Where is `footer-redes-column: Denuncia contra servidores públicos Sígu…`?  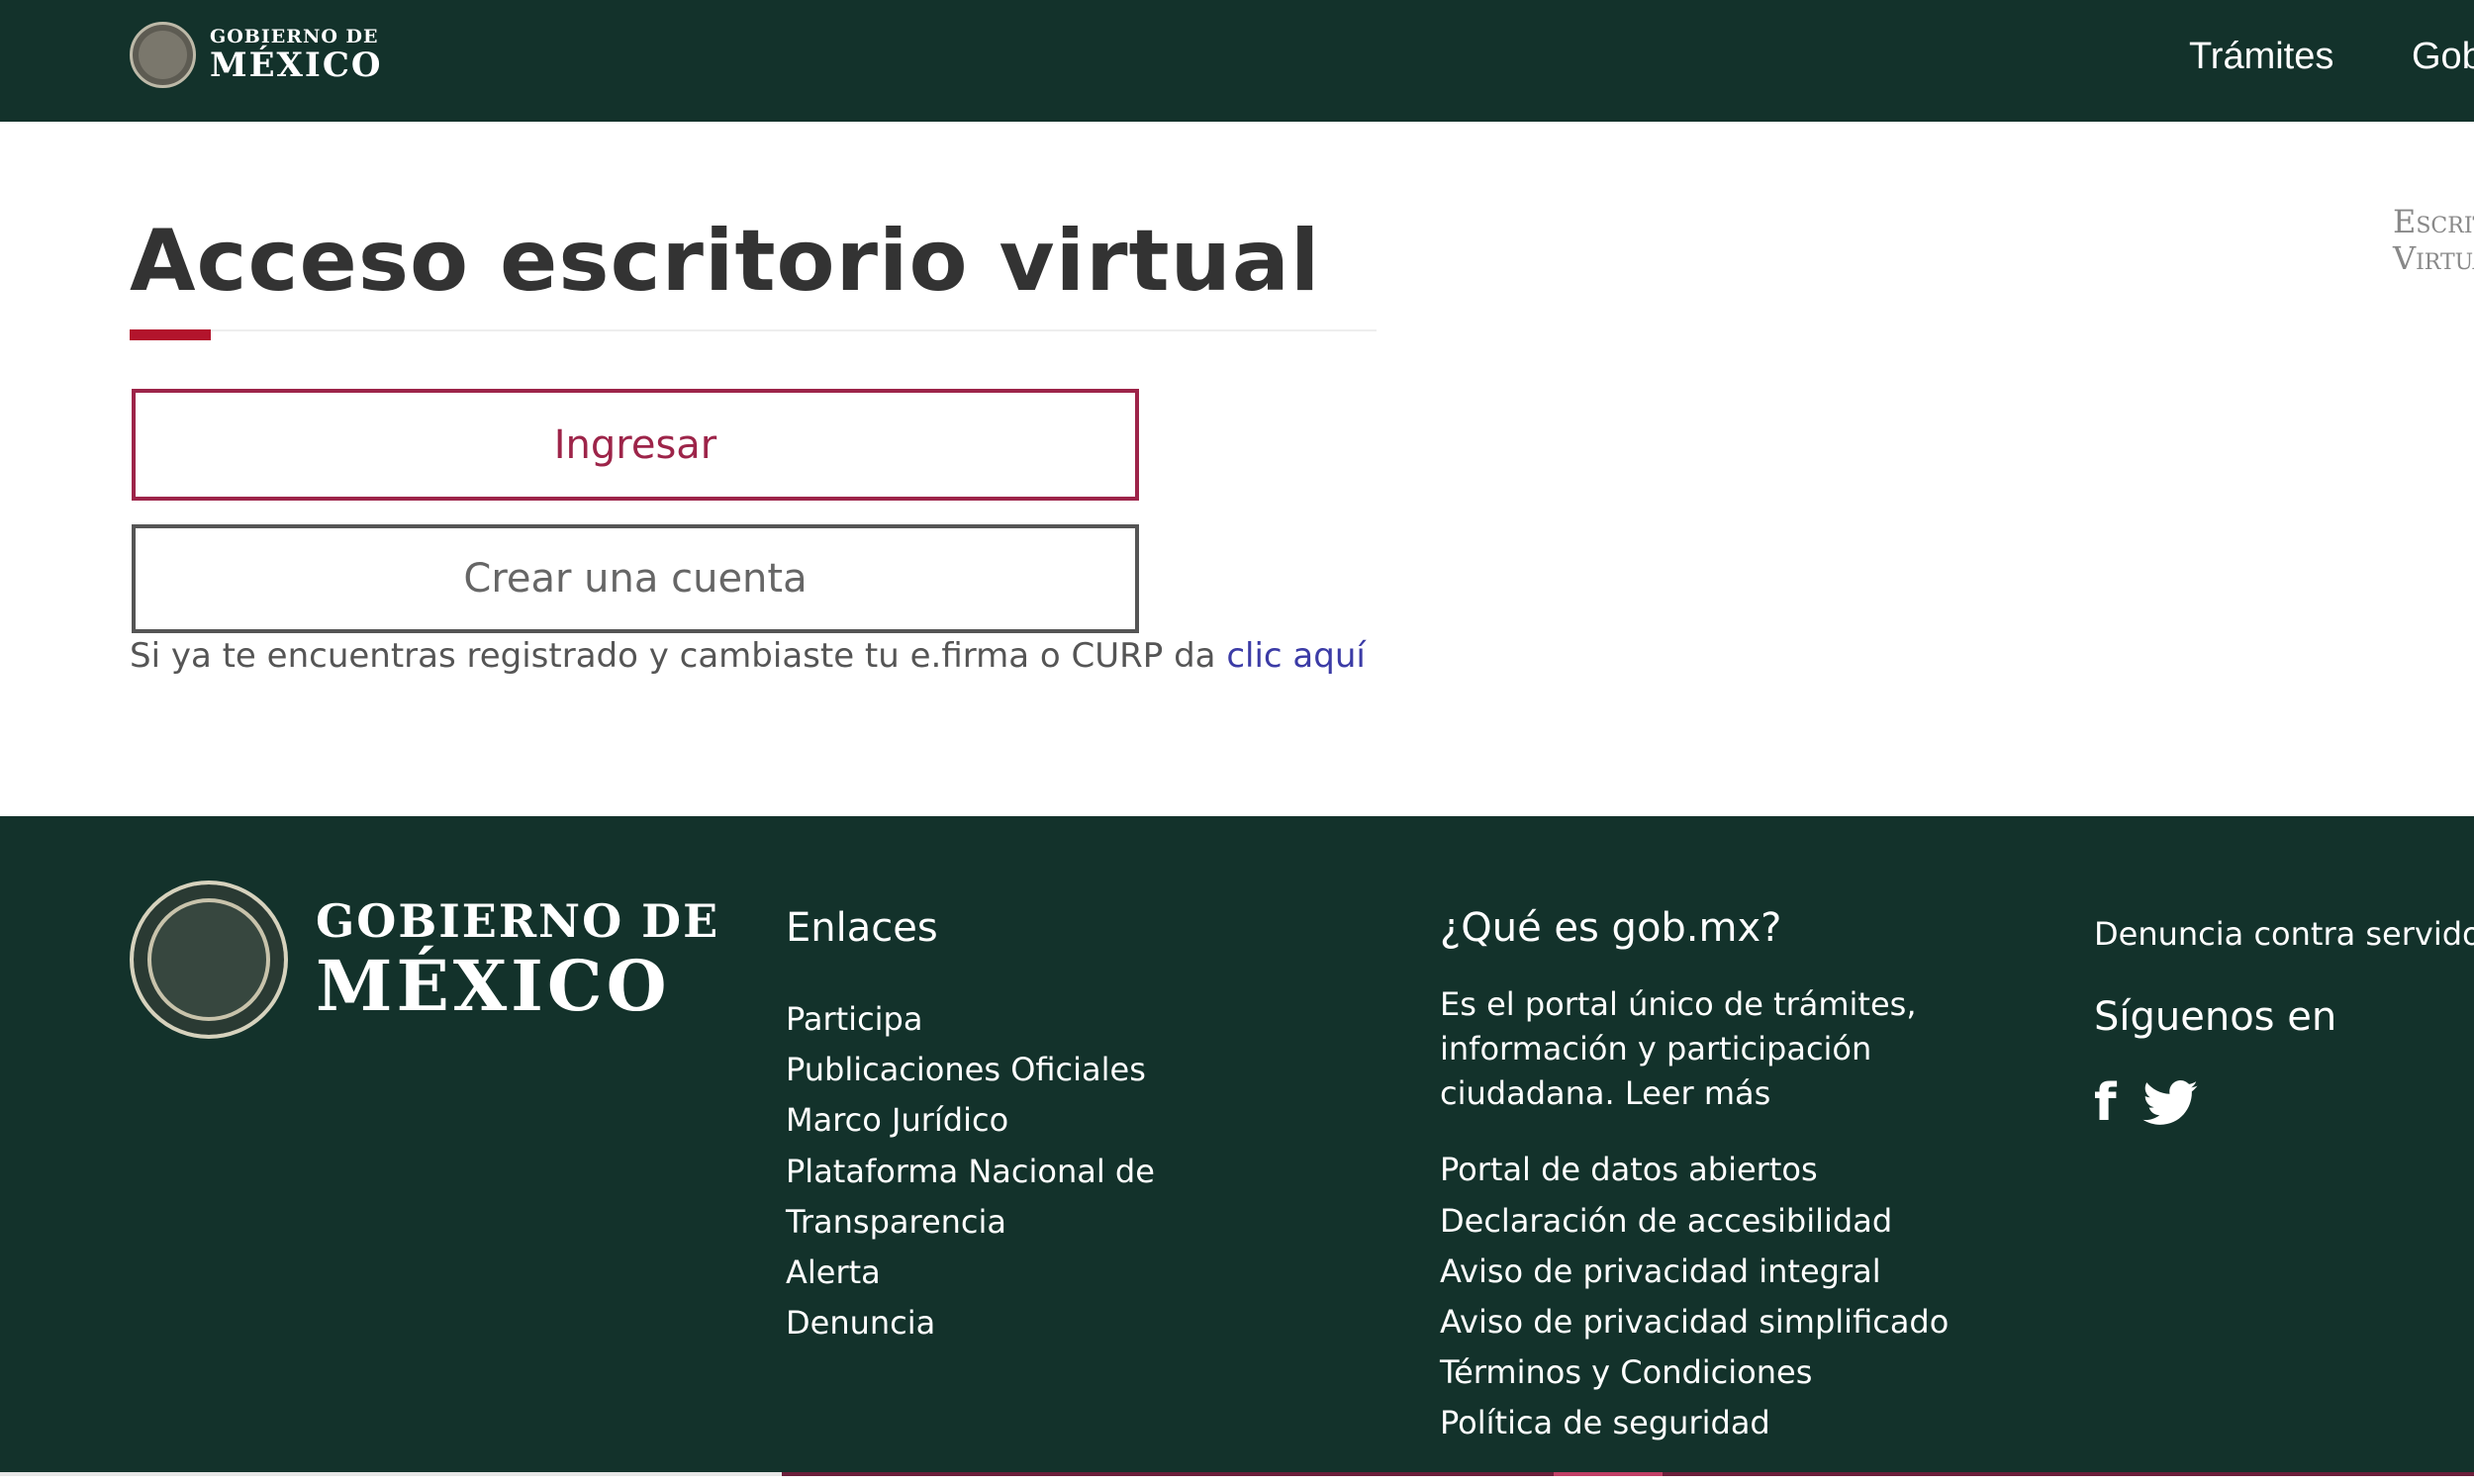 footer-redes-column: Denuncia contra servidores públicos Sígu… is located at coordinates (2284, 1022).